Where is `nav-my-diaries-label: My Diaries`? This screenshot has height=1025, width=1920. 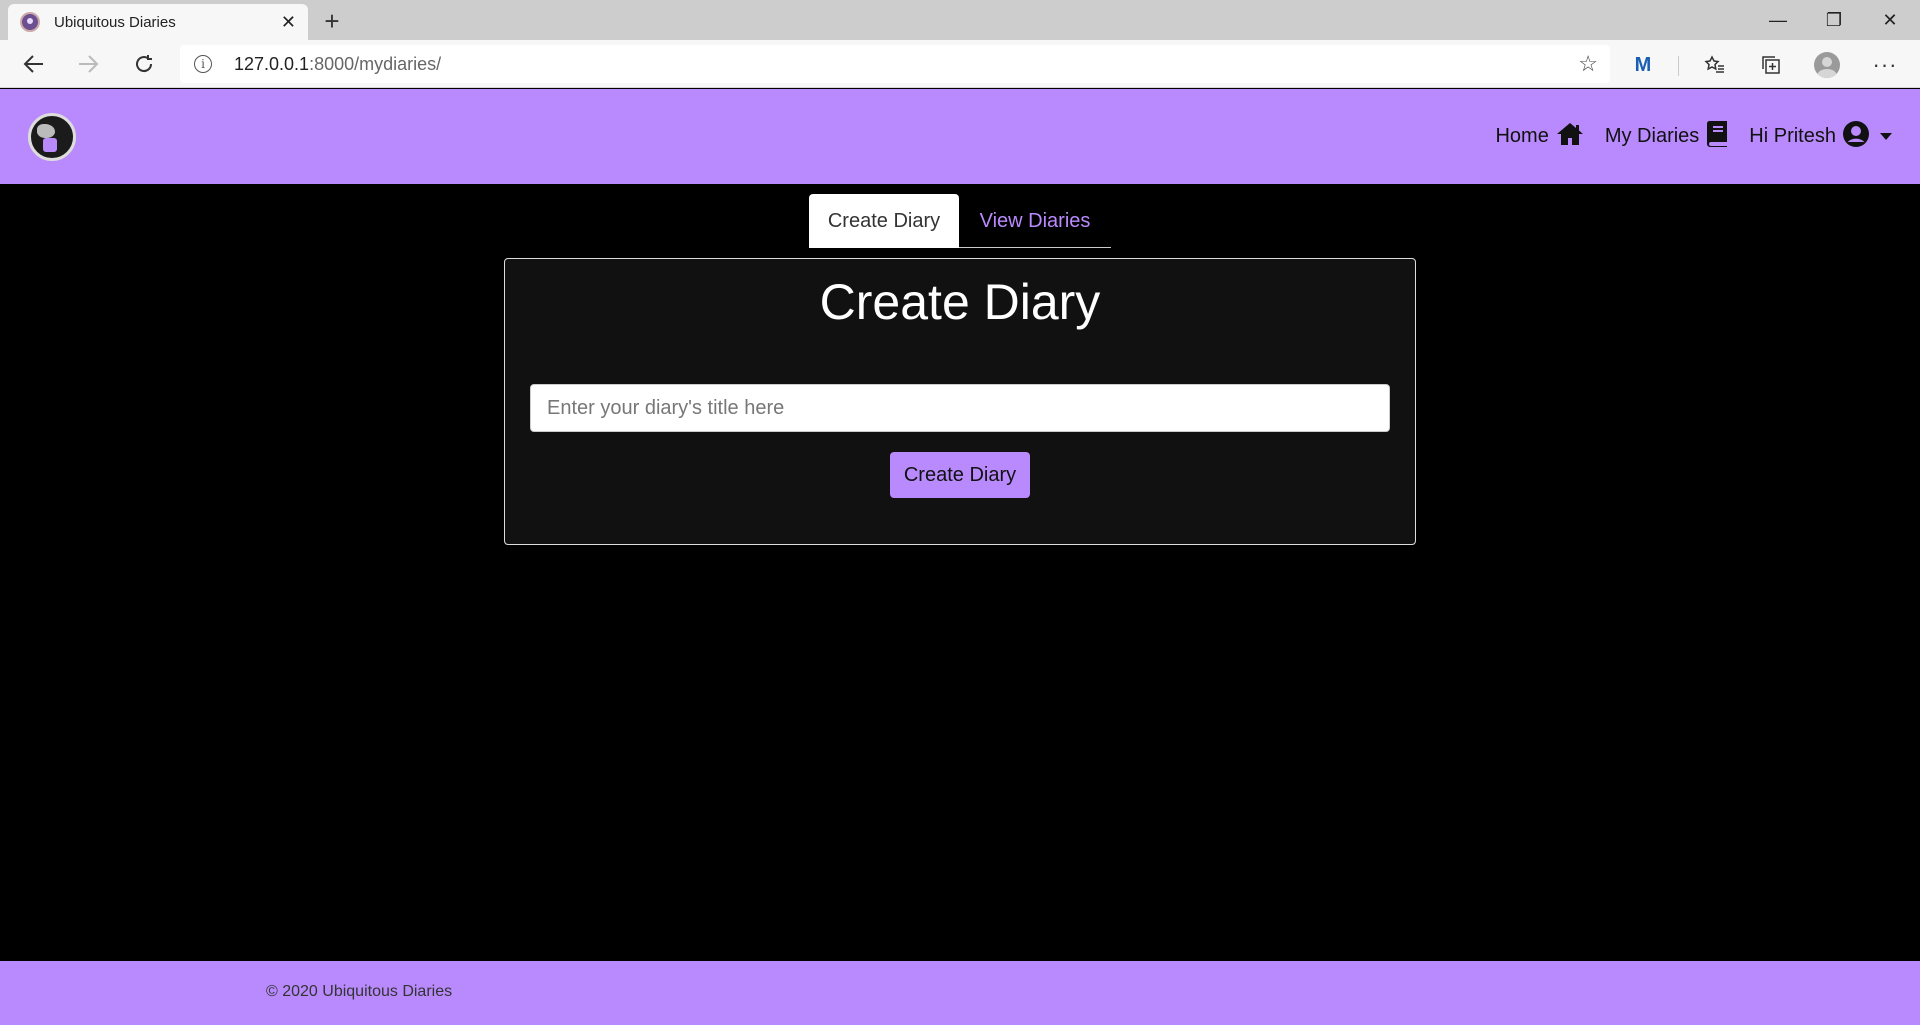 nav-my-diaries-label: My Diaries is located at coordinates (1652, 136).